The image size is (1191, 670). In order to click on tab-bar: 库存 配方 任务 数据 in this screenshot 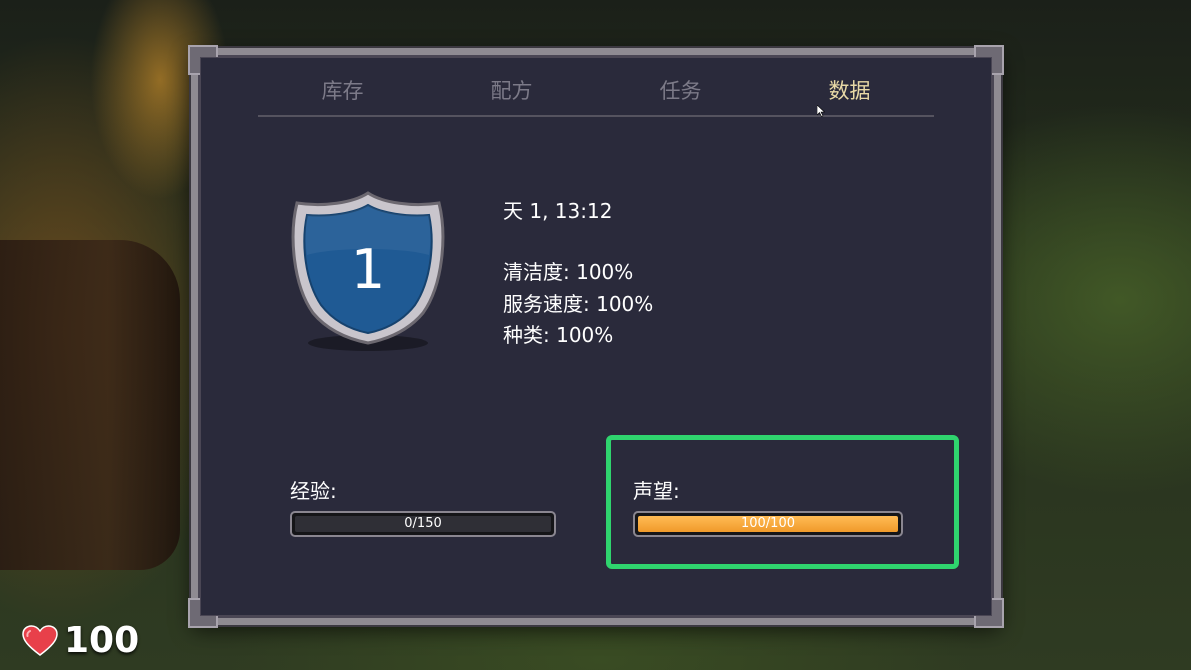, I will do `click(596, 93)`.